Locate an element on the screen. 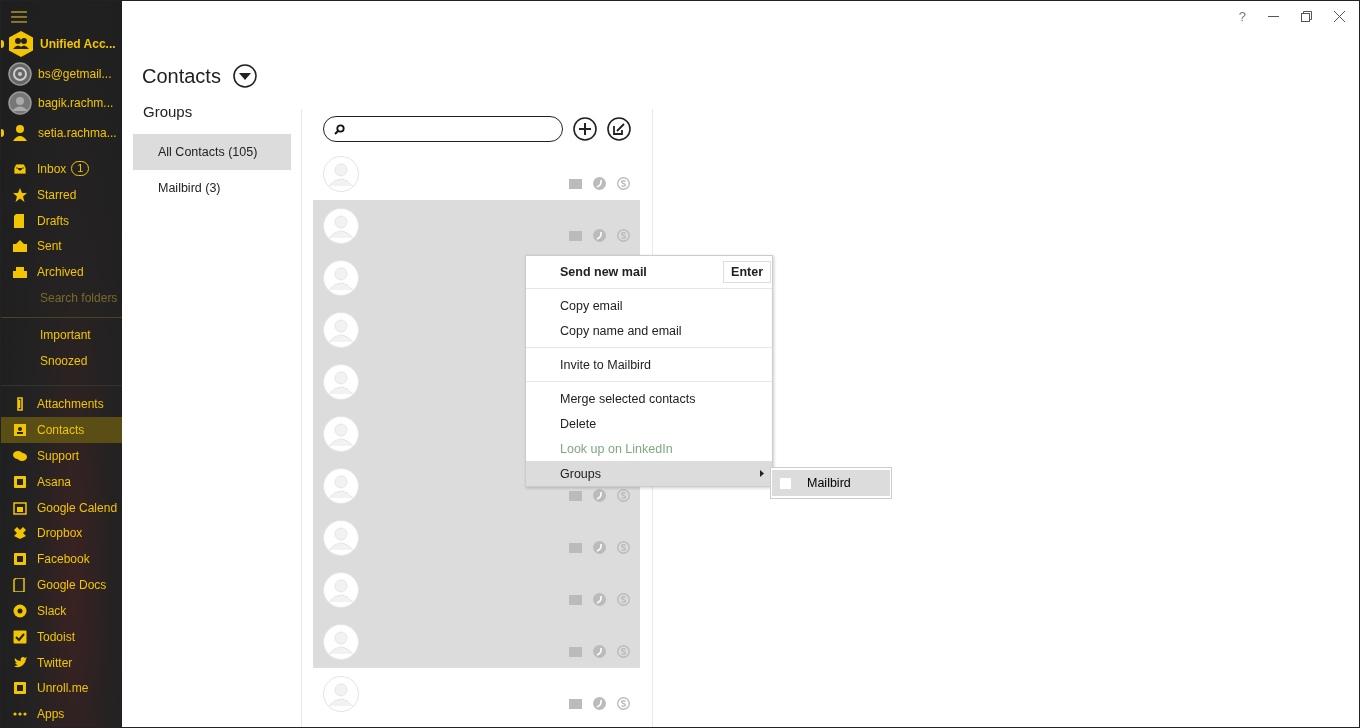  folder-label: Sent is located at coordinates (49, 246).